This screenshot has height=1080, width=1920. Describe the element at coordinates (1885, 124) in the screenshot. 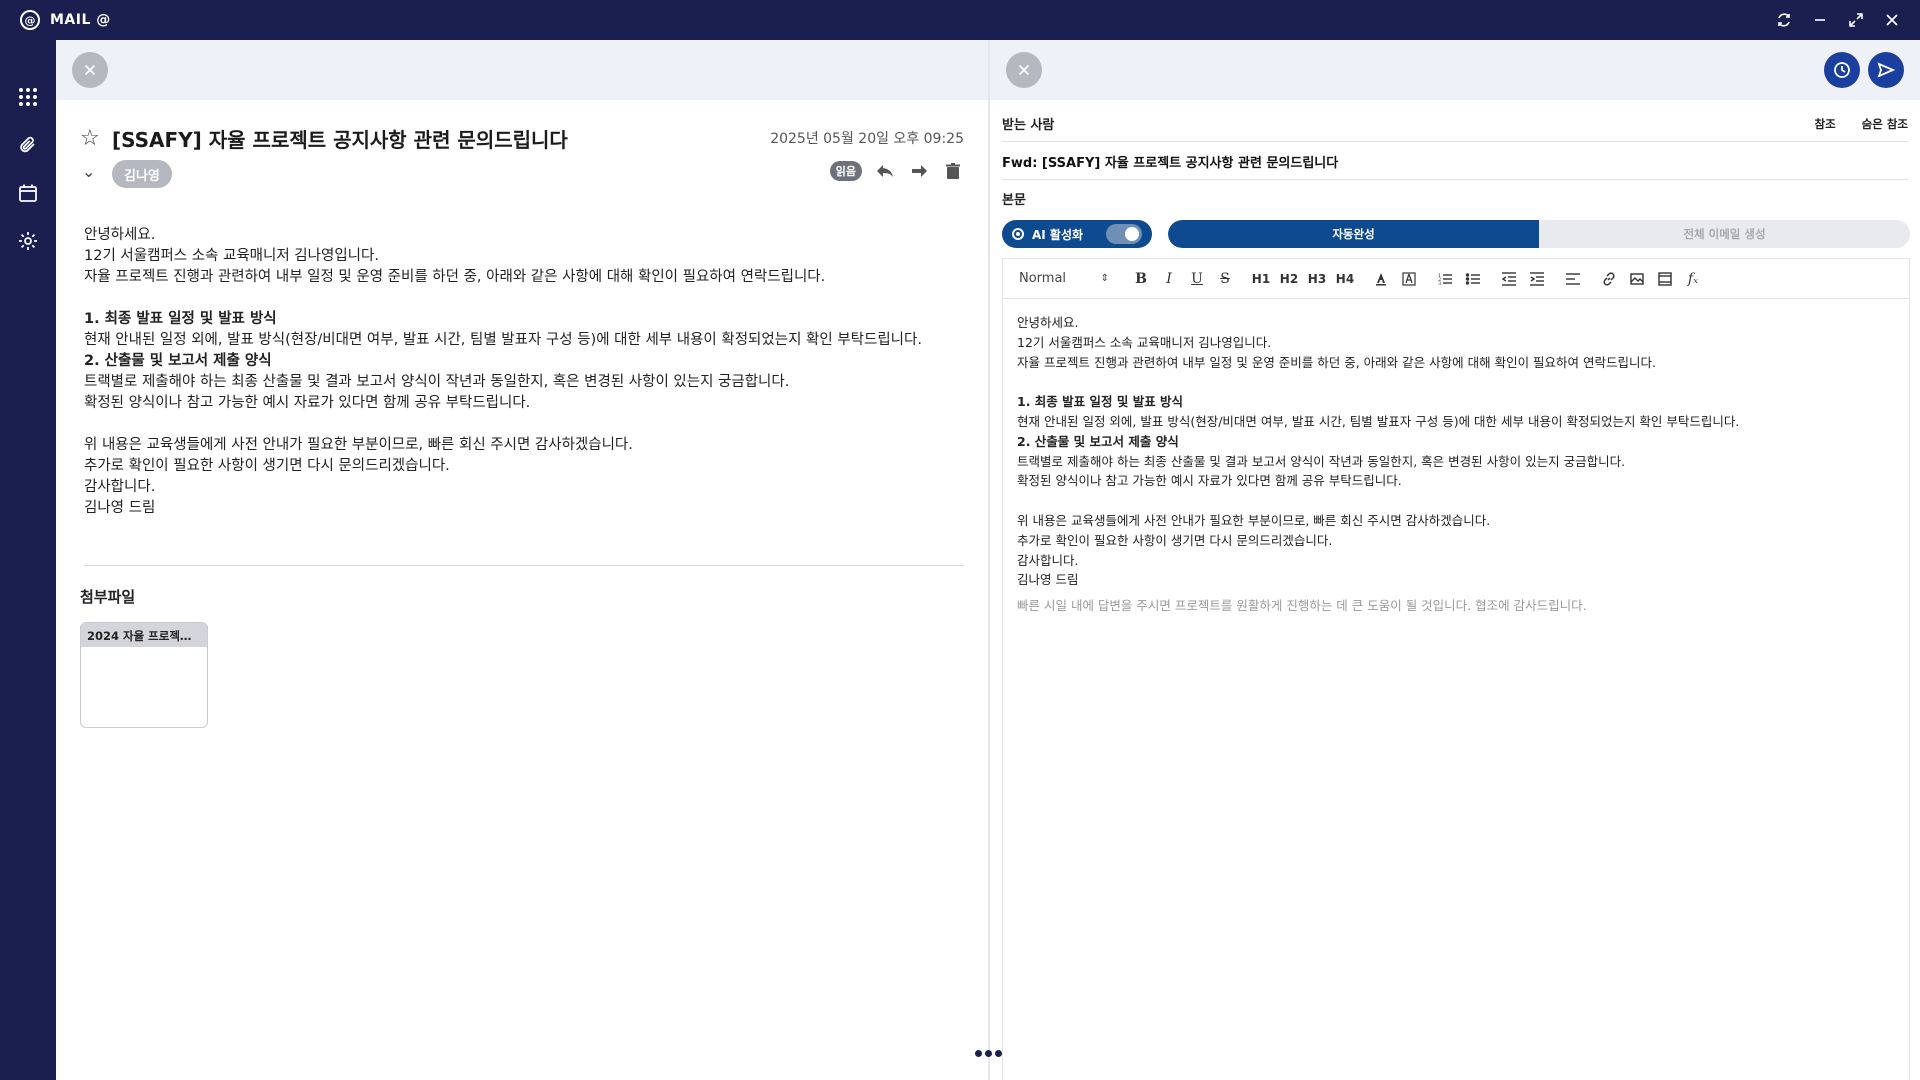

I see `bcc-button: 숨은 참조` at that location.